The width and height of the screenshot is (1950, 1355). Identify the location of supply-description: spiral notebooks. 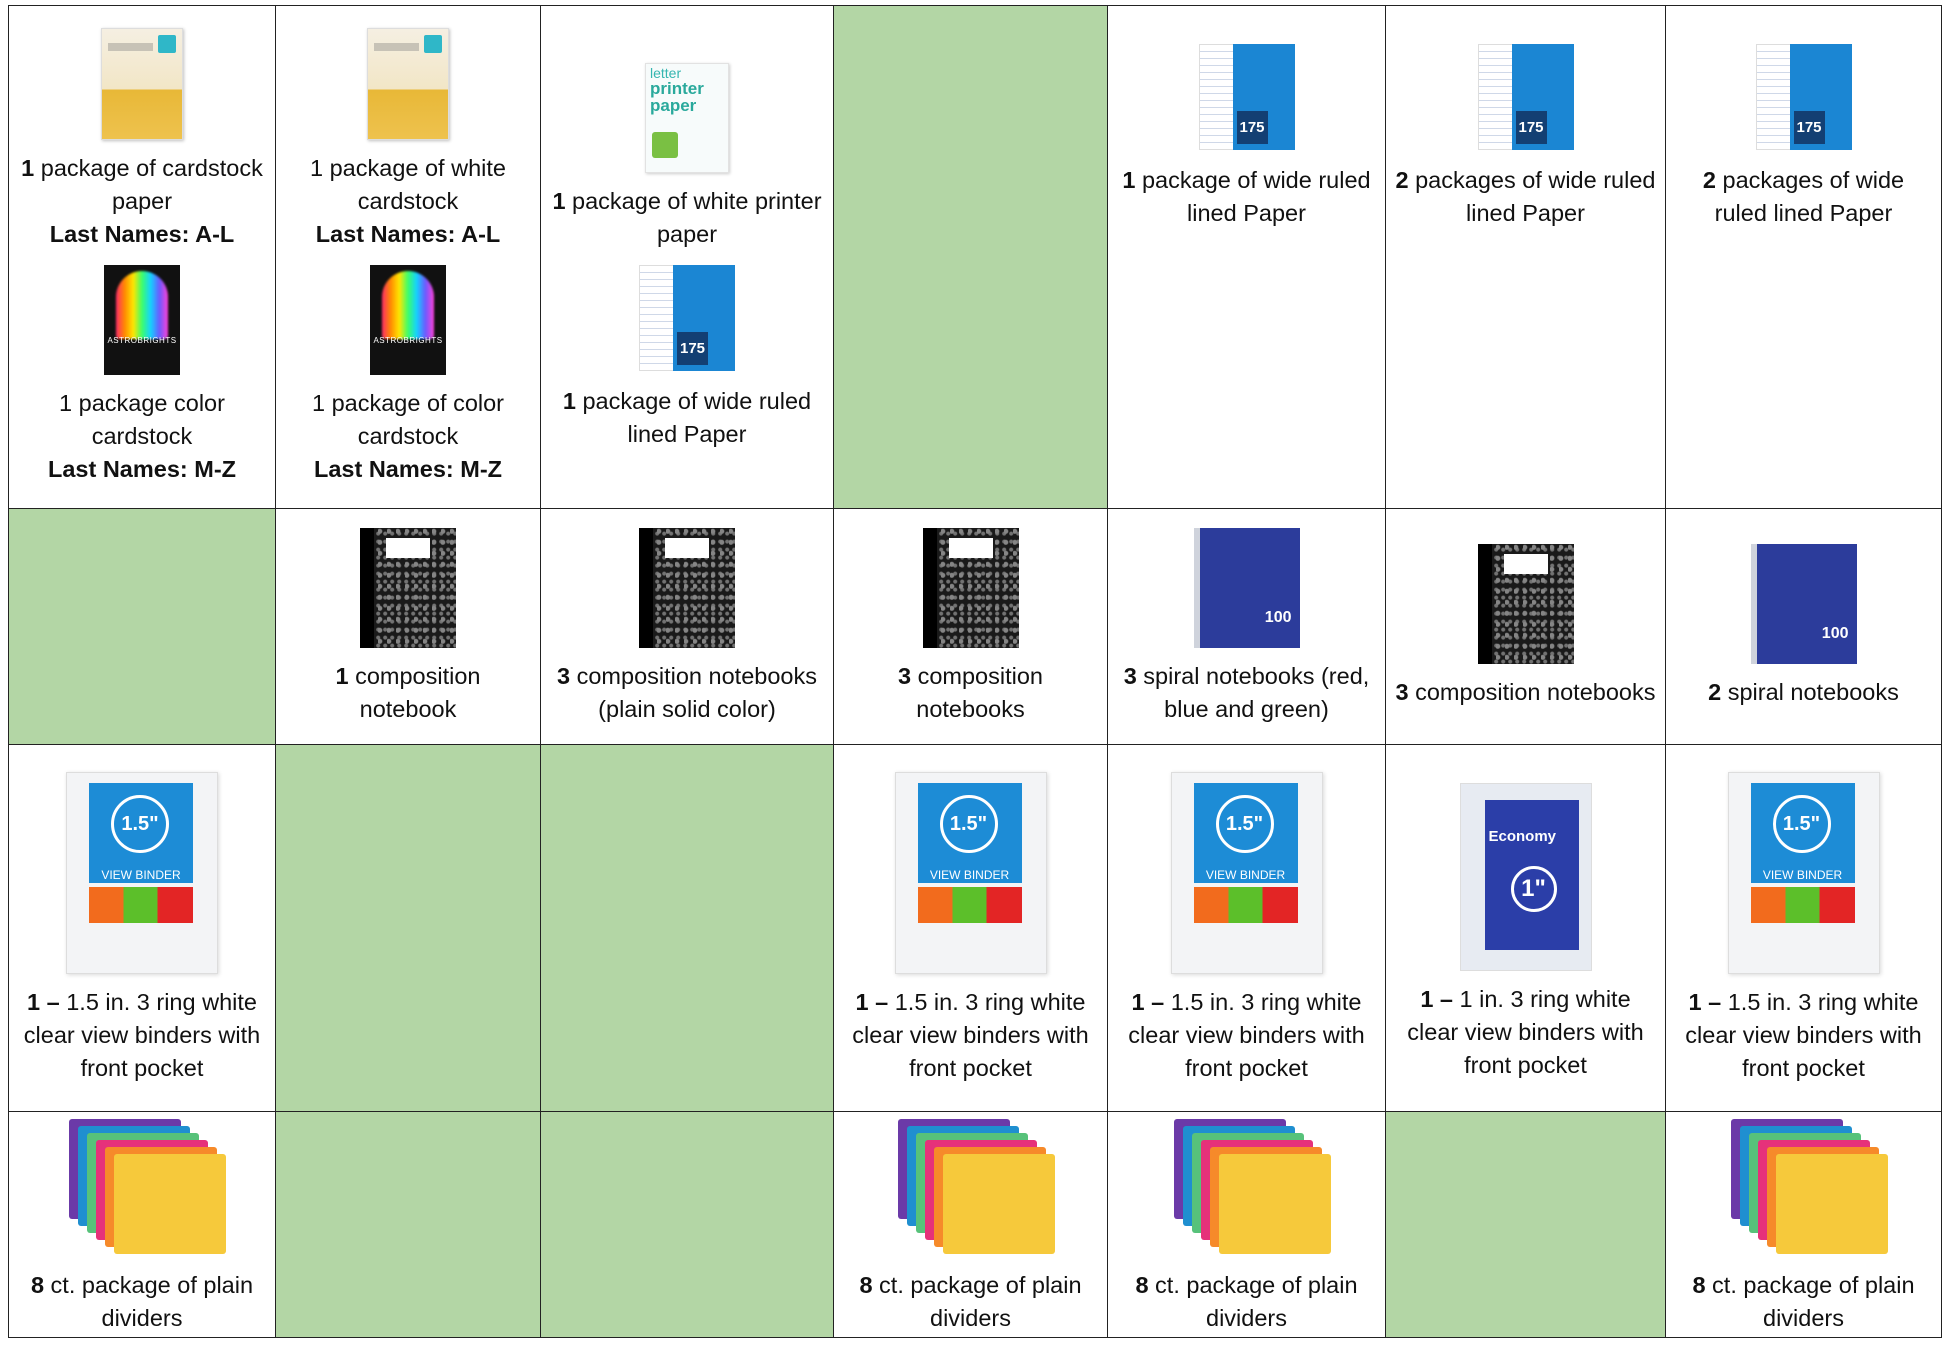
(1810, 692).